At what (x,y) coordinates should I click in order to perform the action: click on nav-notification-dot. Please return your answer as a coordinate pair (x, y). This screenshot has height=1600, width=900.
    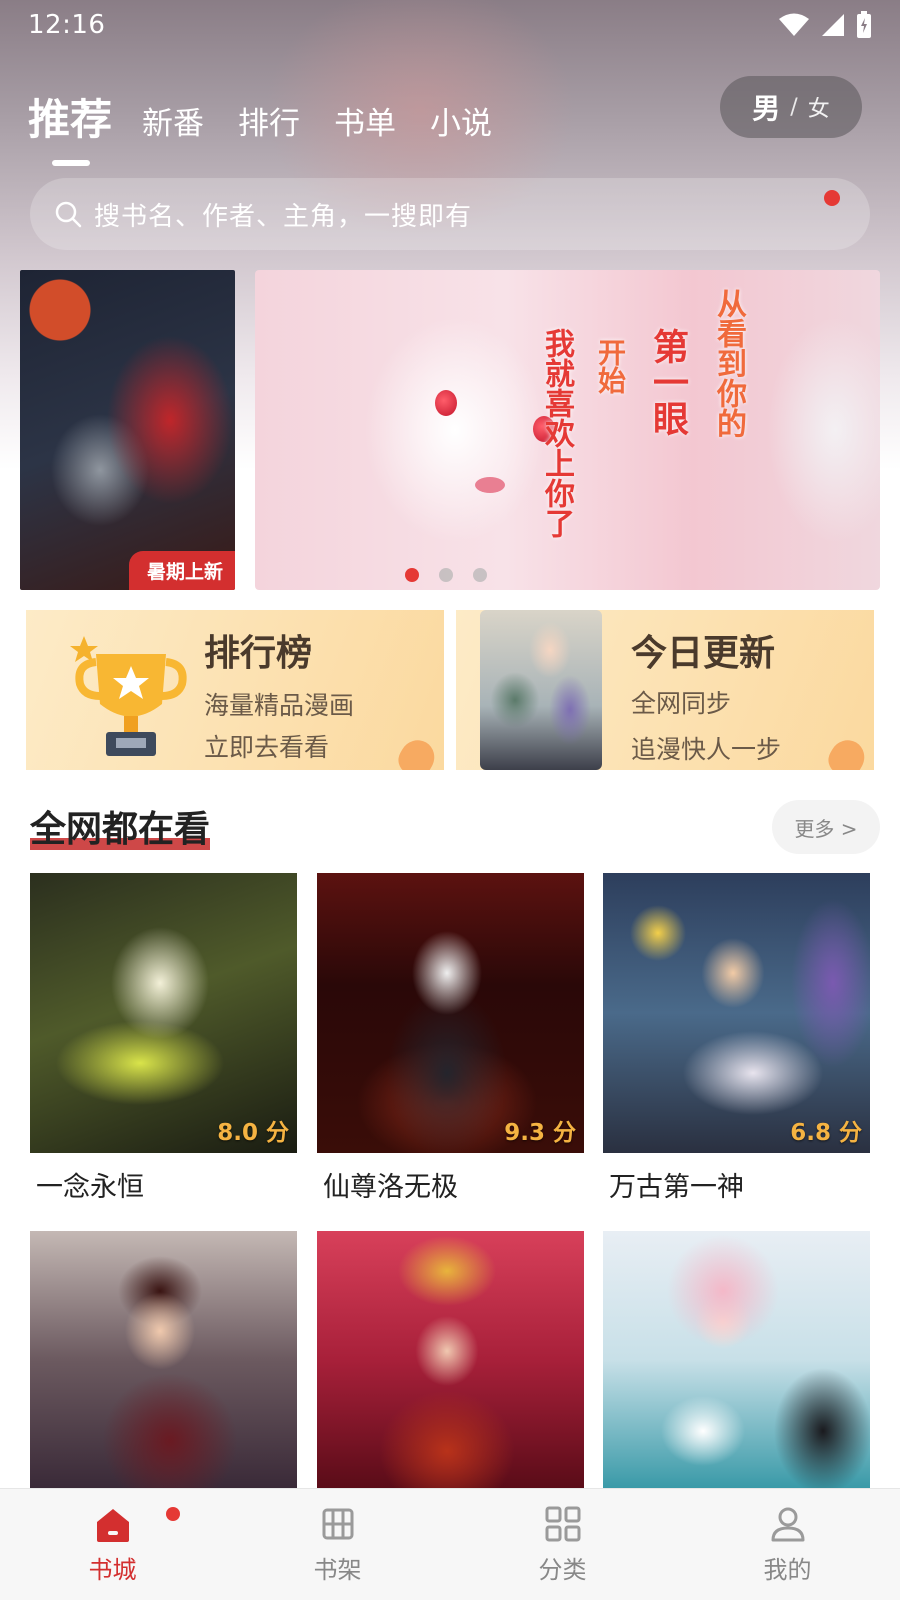
    Looking at the image, I should click on (173, 1514).